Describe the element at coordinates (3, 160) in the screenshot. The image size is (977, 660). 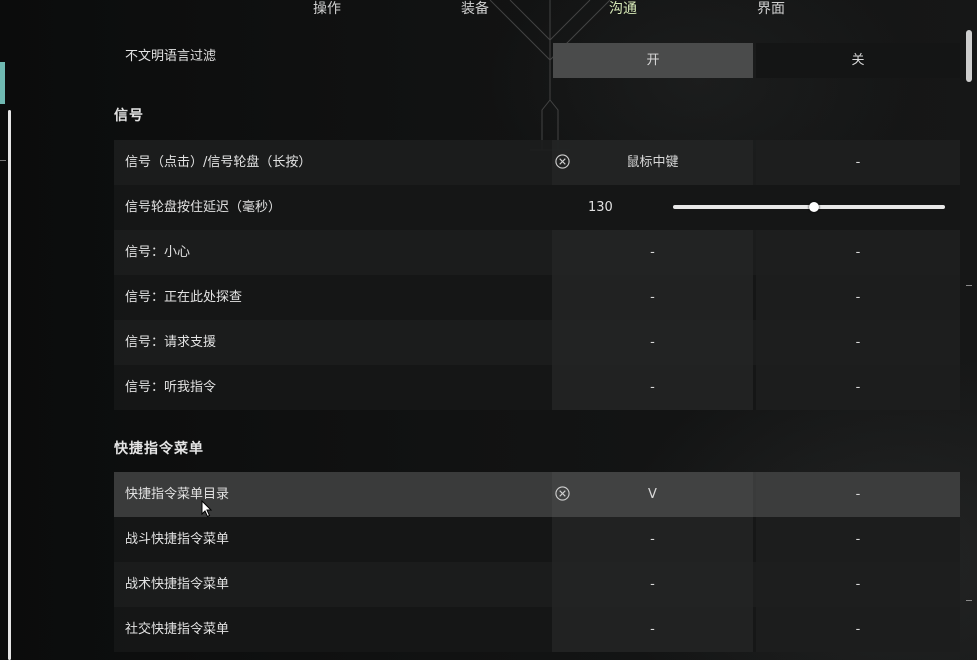
I see `rail-tick` at that location.